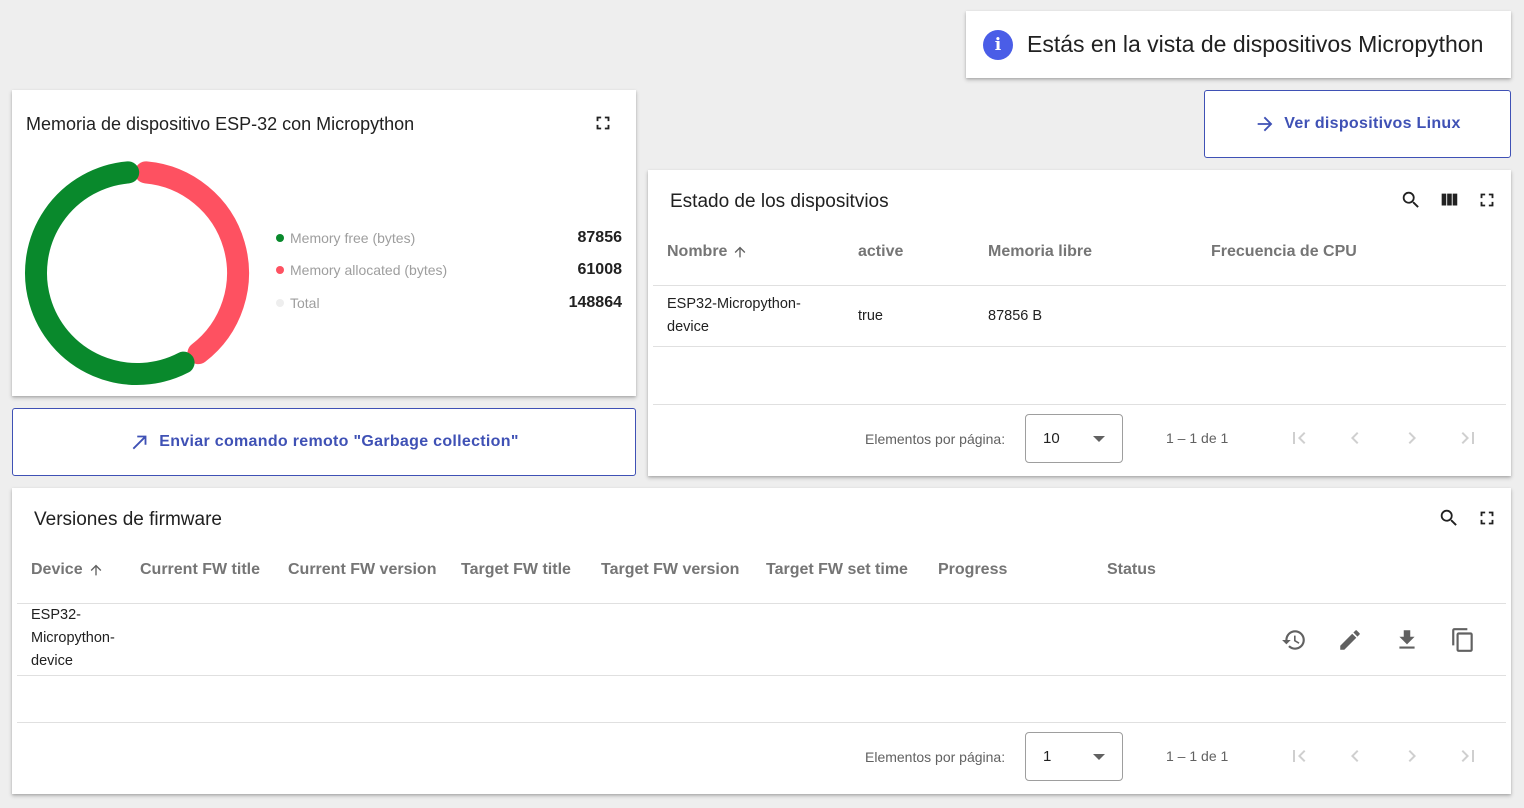  What do you see at coordinates (595, 302) in the screenshot?
I see `legend-value-total: 148864` at bounding box center [595, 302].